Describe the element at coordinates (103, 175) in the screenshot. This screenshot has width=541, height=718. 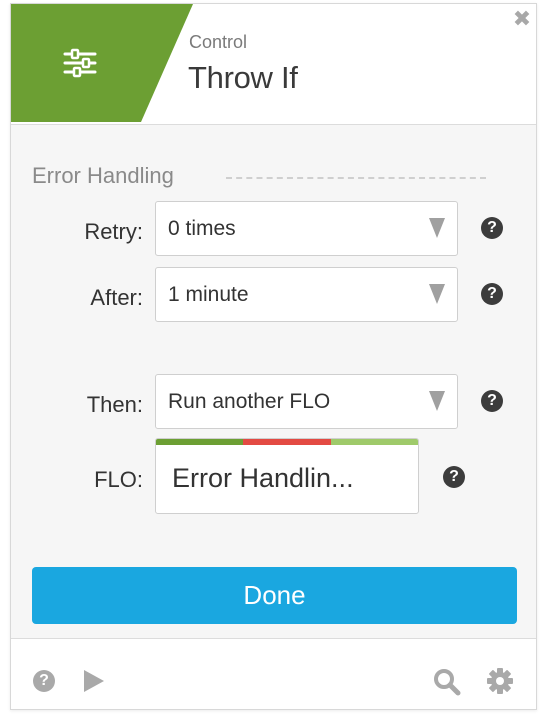
I see `section-title: Error Handling` at that location.